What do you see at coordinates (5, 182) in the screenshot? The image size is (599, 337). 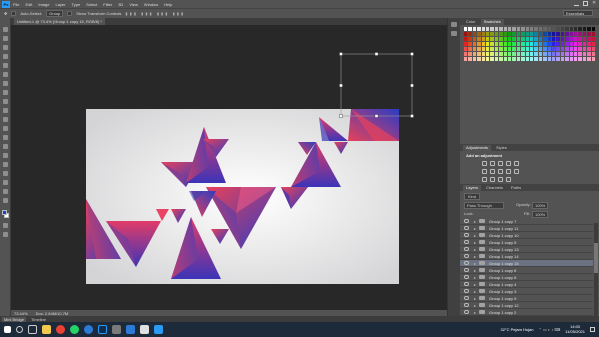 I see `shape-tool-icon` at bounding box center [5, 182].